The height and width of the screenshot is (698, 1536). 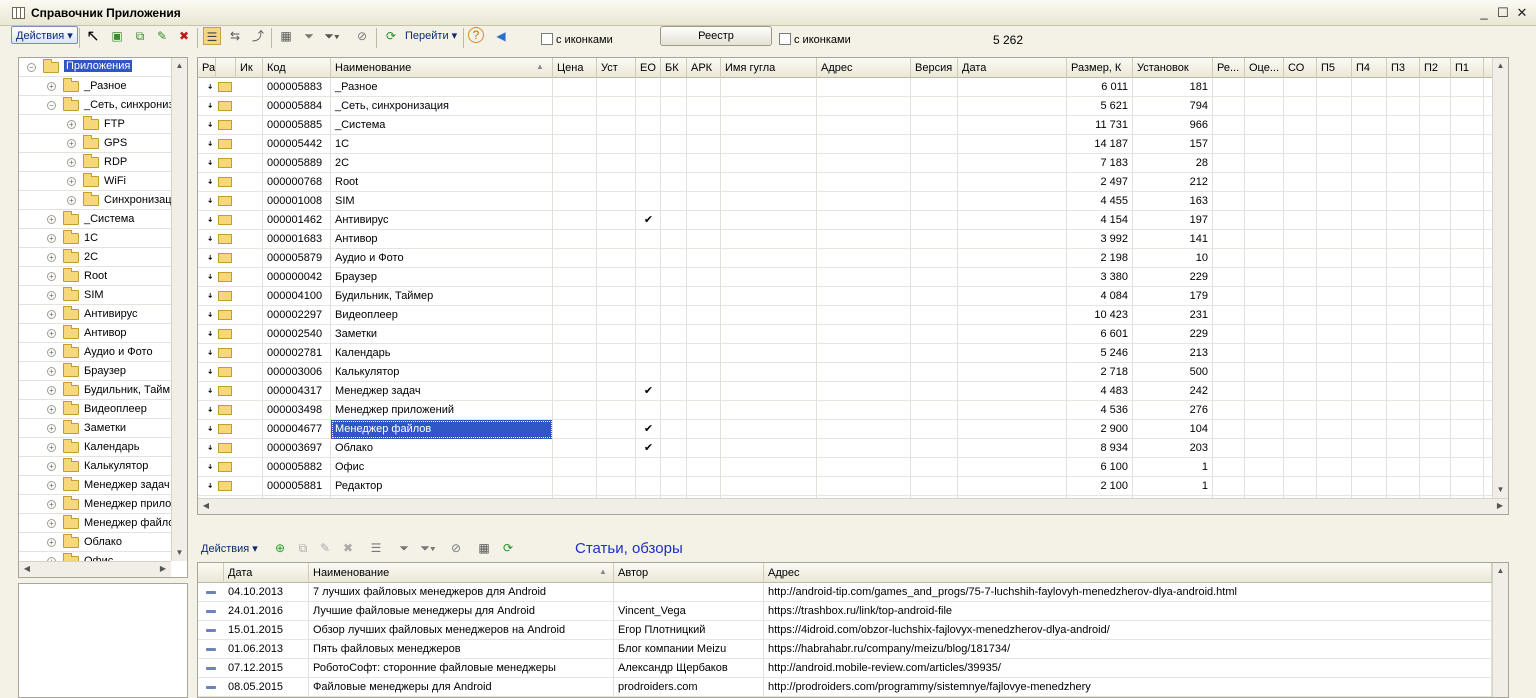 I want to click on column-header: БК, so click(x=674, y=68).